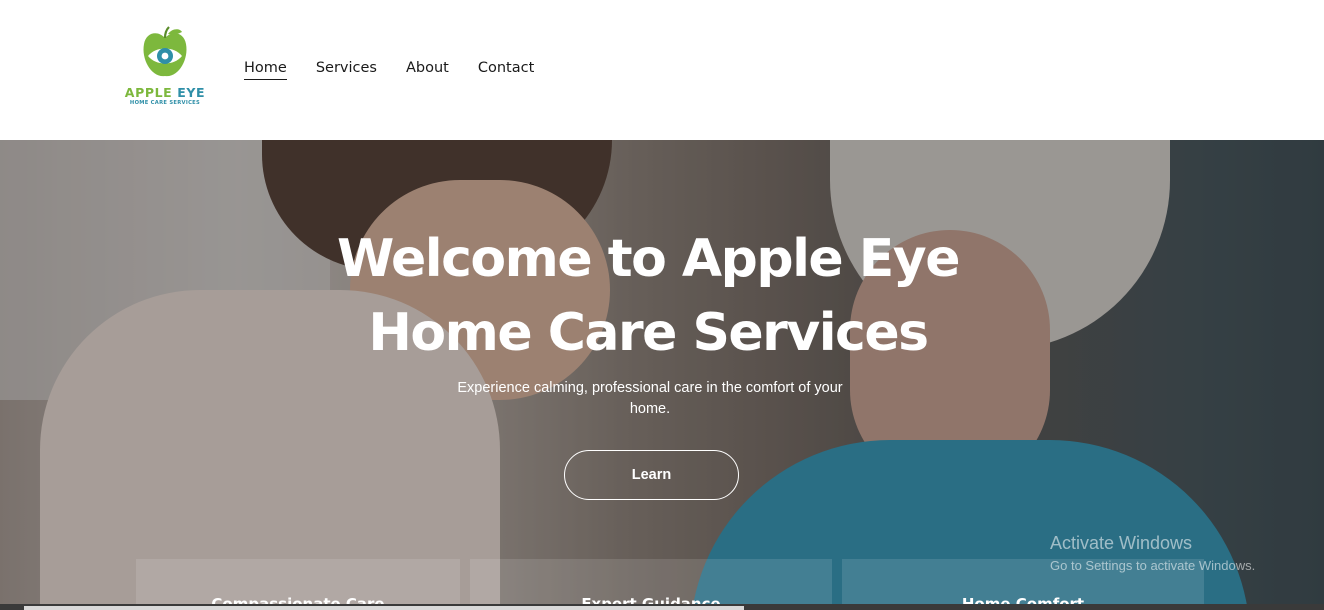  Describe the element at coordinates (298, 584) in the screenshot. I see `feature-card: Compassionate Care` at that location.